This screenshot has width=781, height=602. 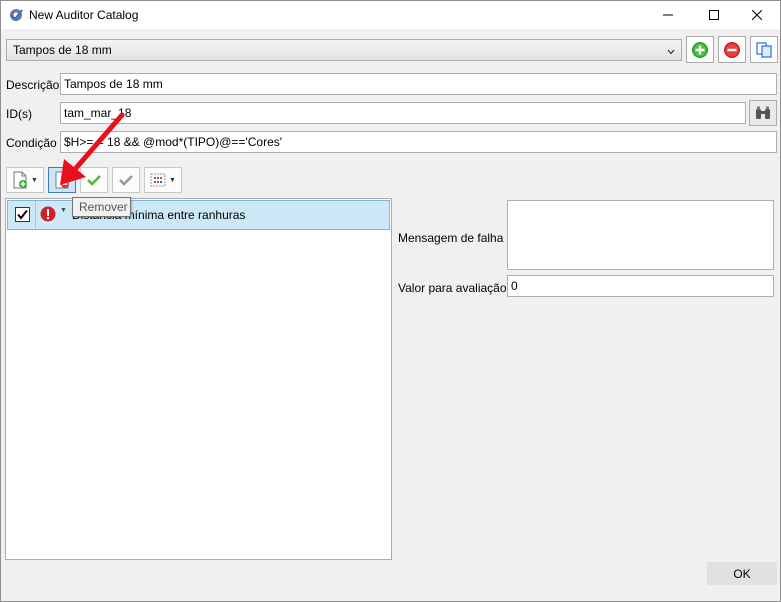 I want to click on search-ids-button, so click(x=763, y=113).